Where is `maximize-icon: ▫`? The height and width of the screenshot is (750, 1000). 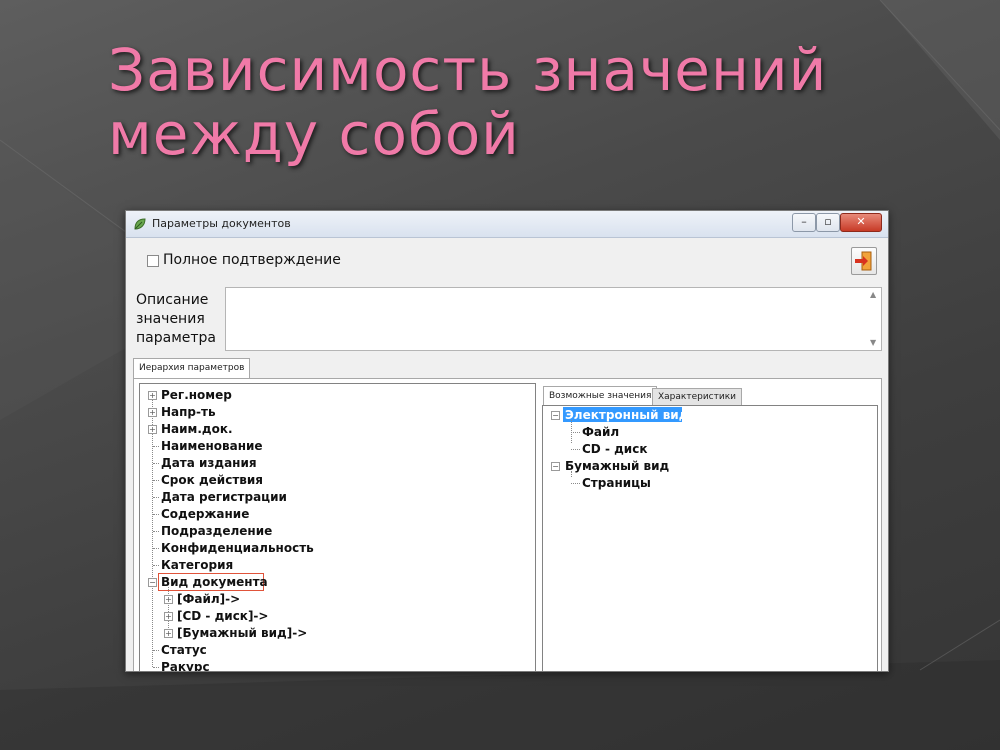 maximize-icon: ▫ is located at coordinates (828, 221).